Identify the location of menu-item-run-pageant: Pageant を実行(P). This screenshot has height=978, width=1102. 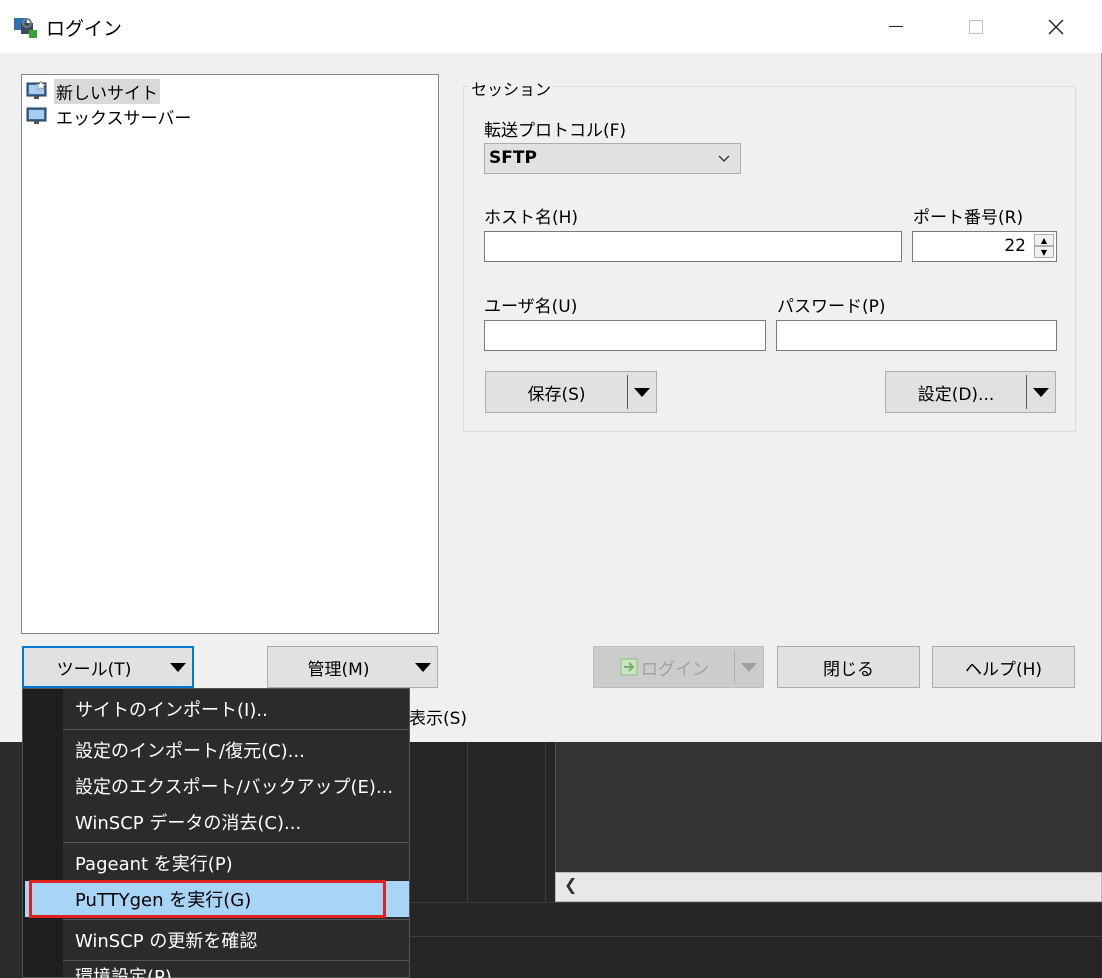
(236, 863).